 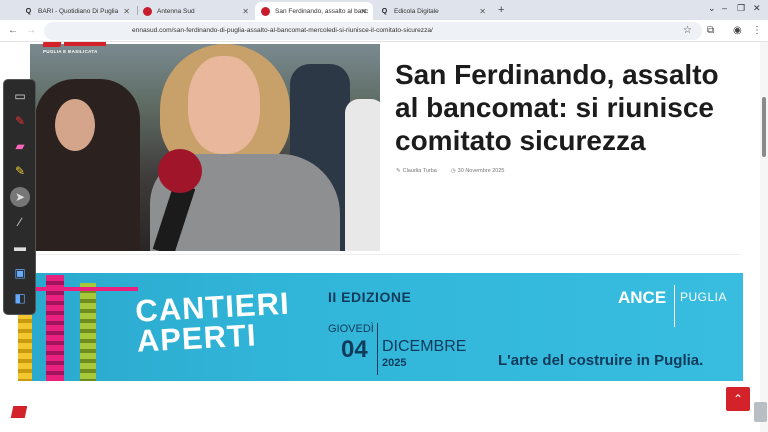 I want to click on highlighter-icon: ✎, so click(x=20, y=171).